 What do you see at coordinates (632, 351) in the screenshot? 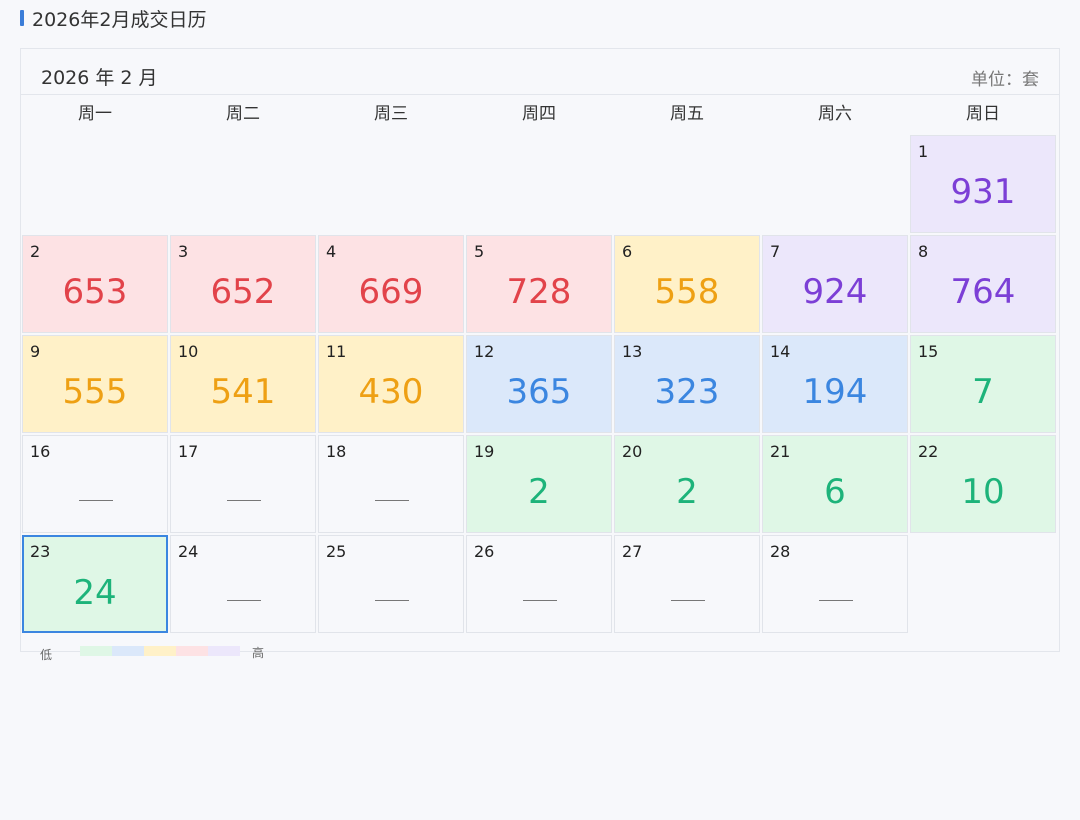
I see `day-number: 13` at bounding box center [632, 351].